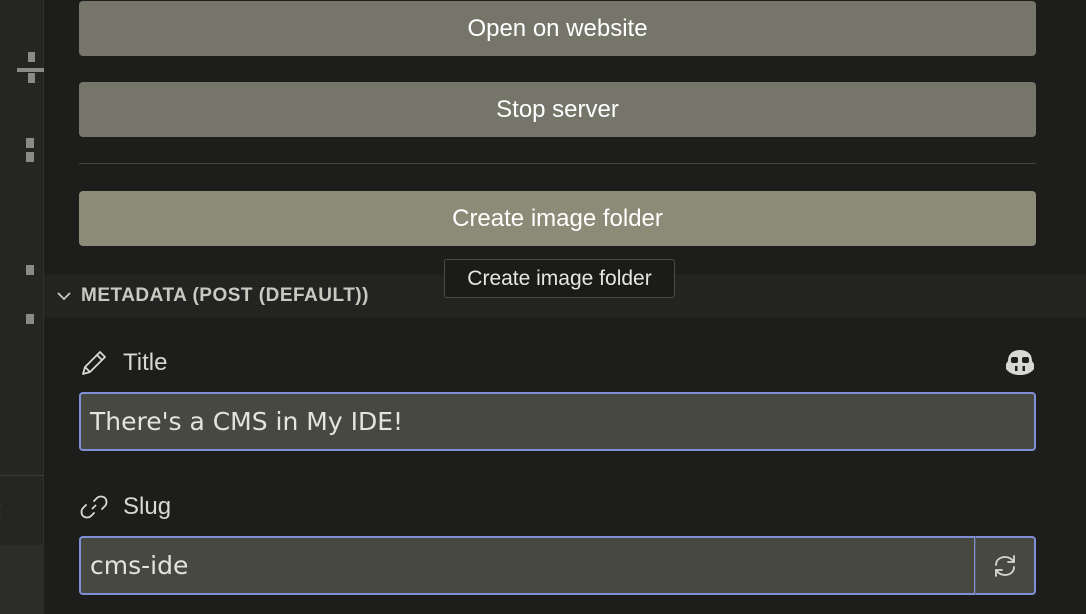 The image size is (1086, 614). I want to click on slug-input: cms-ide, so click(527, 565).